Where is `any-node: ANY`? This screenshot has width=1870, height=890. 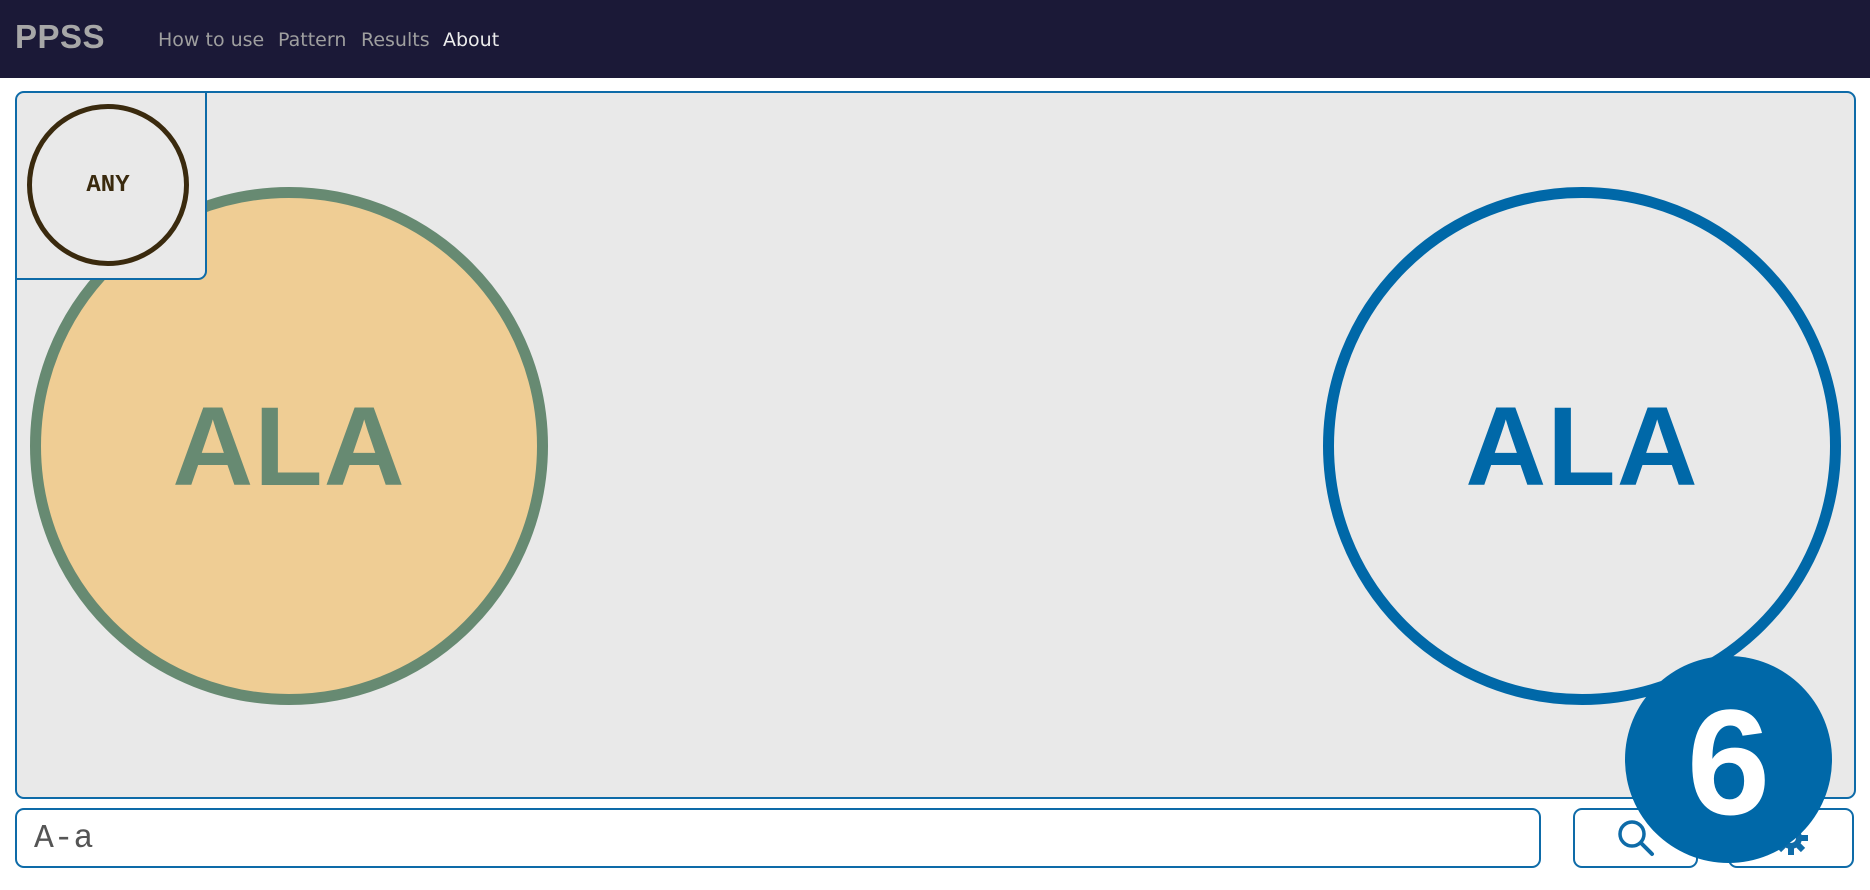 any-node: ANY is located at coordinates (108, 185).